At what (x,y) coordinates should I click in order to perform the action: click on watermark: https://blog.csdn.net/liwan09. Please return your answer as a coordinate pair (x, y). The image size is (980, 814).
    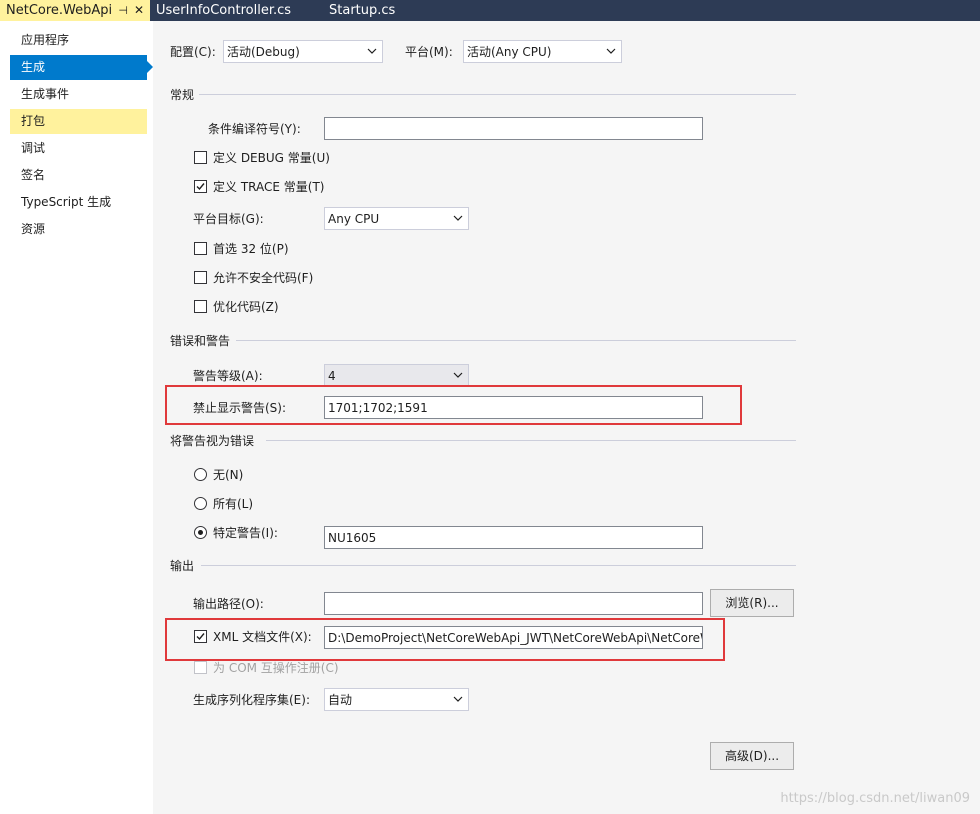
    Looking at the image, I should click on (875, 798).